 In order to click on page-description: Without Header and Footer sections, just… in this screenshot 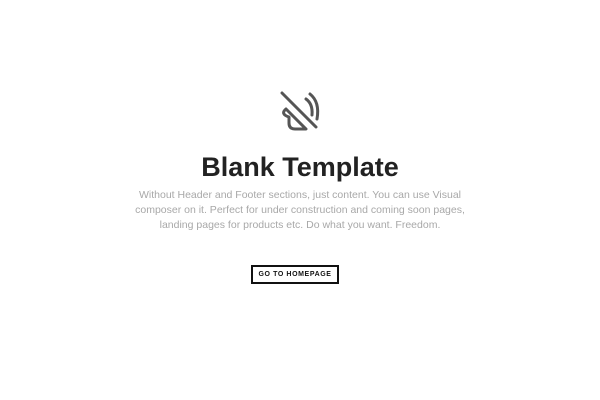, I will do `click(300, 210)`.